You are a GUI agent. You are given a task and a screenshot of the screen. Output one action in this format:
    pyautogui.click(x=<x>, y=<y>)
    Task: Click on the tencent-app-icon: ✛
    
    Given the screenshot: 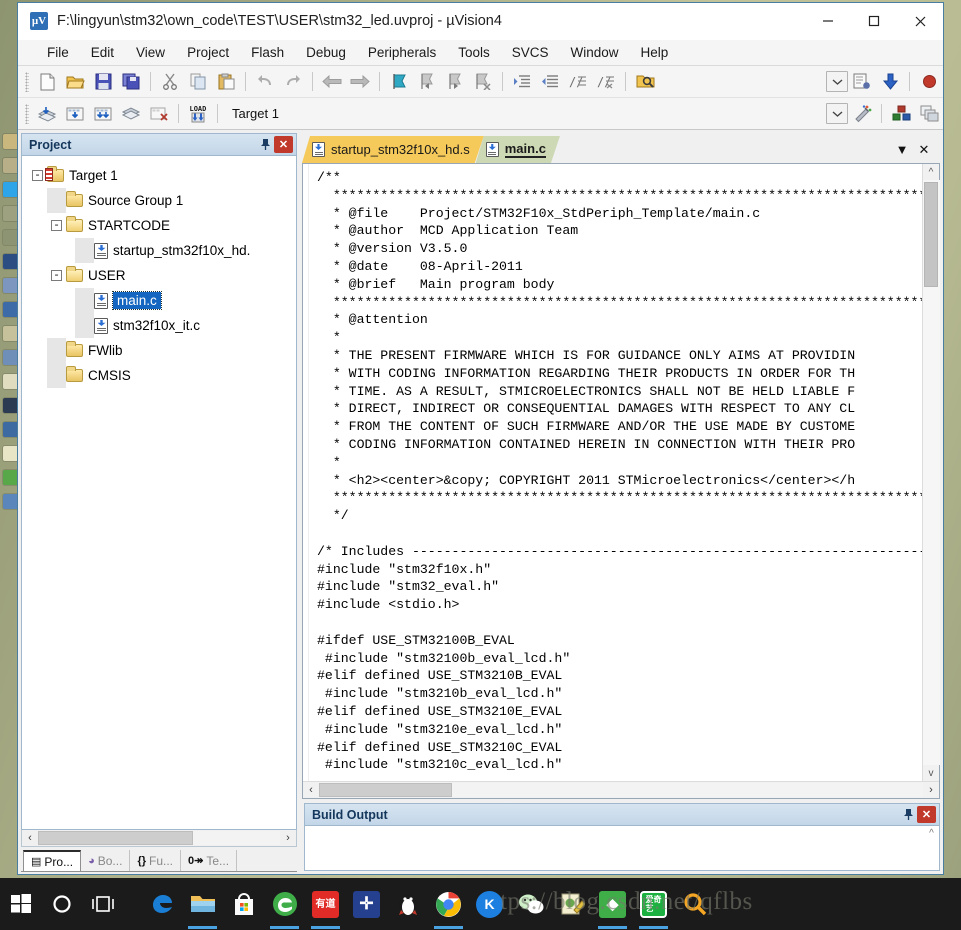 What is the action you would take?
    pyautogui.click(x=366, y=904)
    